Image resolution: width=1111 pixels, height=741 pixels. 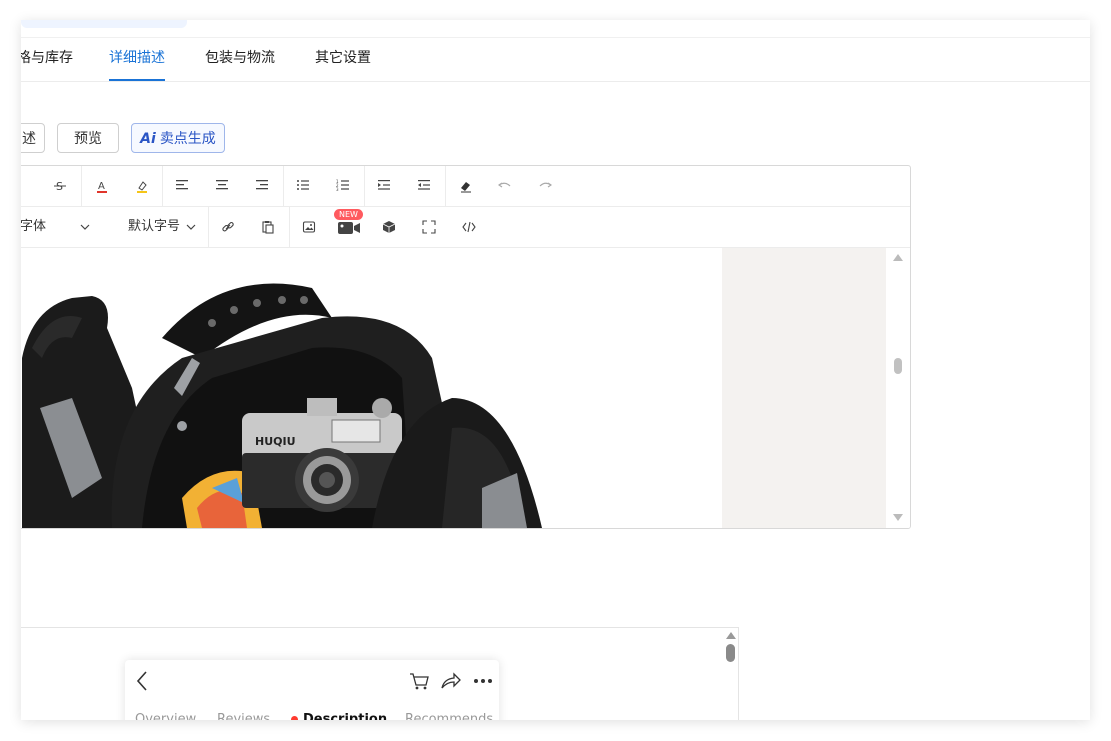 What do you see at coordinates (343, 186) in the screenshot?
I see `numbered-list-icon: 123` at bounding box center [343, 186].